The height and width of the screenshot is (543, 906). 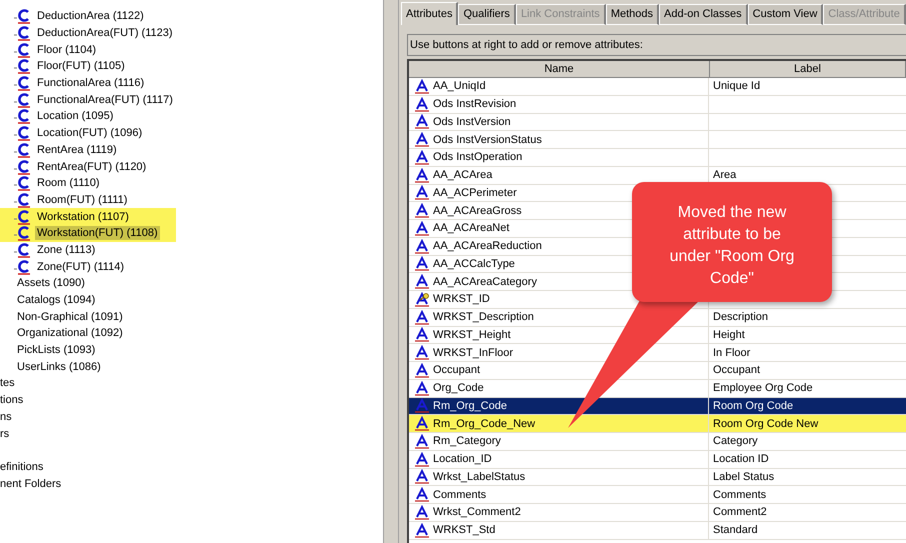 I want to click on table-cell: WRKST_Height, so click(x=472, y=334).